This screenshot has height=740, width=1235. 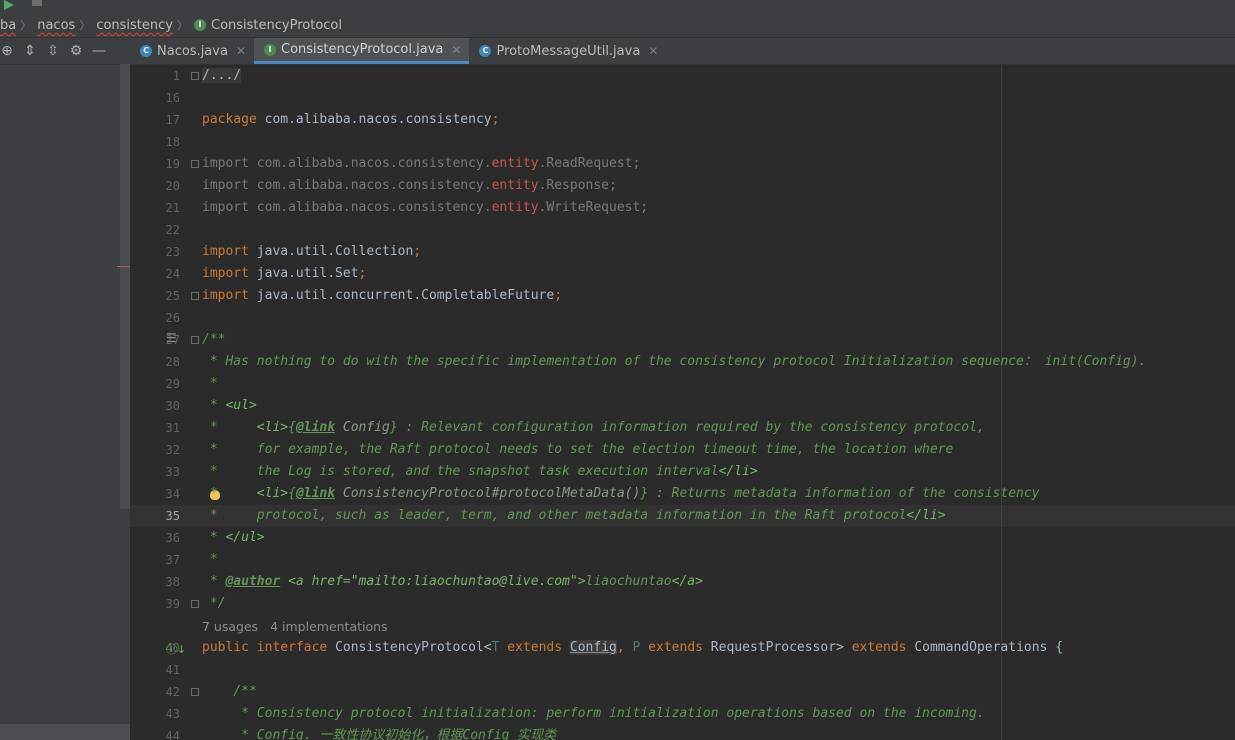 I want to click on implemented-by-icon: ⓘ↓, so click(x=176, y=649).